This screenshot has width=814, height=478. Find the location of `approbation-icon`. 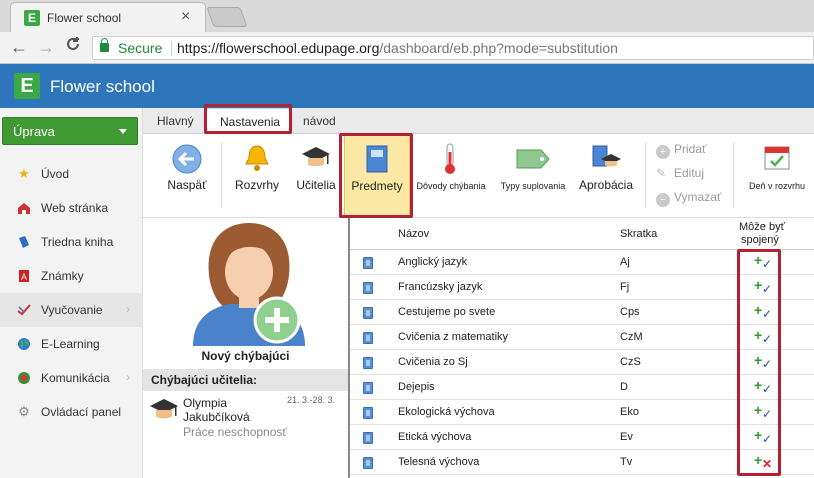

approbation-icon is located at coordinates (606, 156).